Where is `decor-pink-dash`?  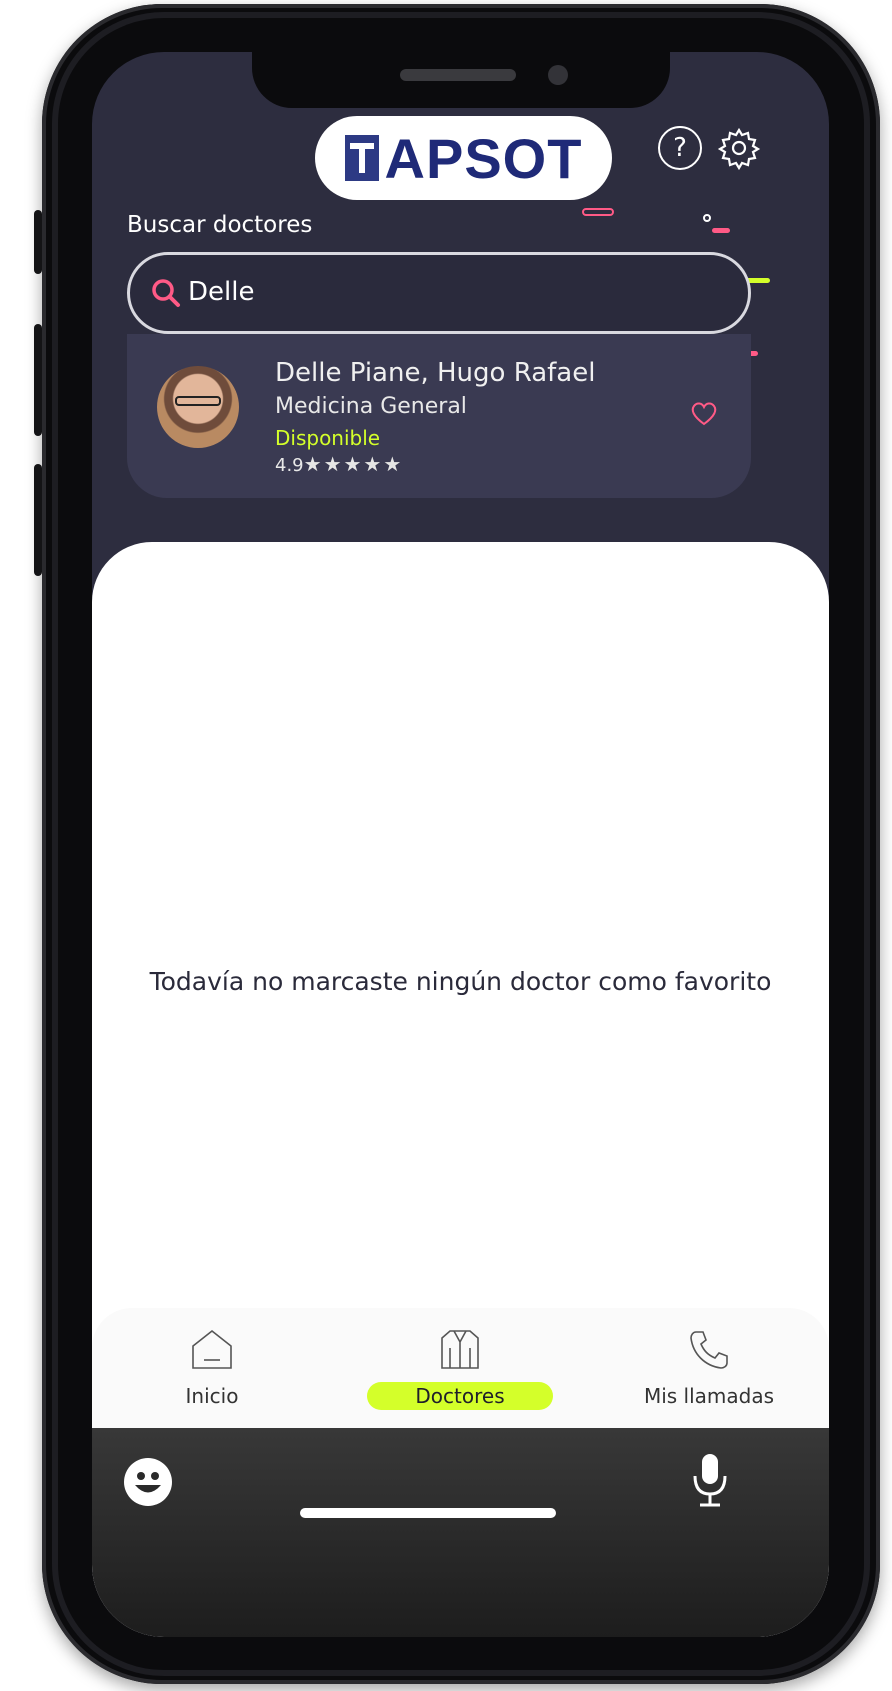 decor-pink-dash is located at coordinates (598, 212).